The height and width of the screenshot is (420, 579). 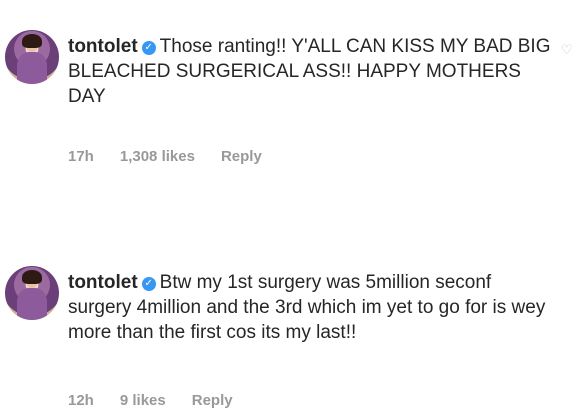 What do you see at coordinates (81, 400) in the screenshot?
I see `timestamp: 12h` at bounding box center [81, 400].